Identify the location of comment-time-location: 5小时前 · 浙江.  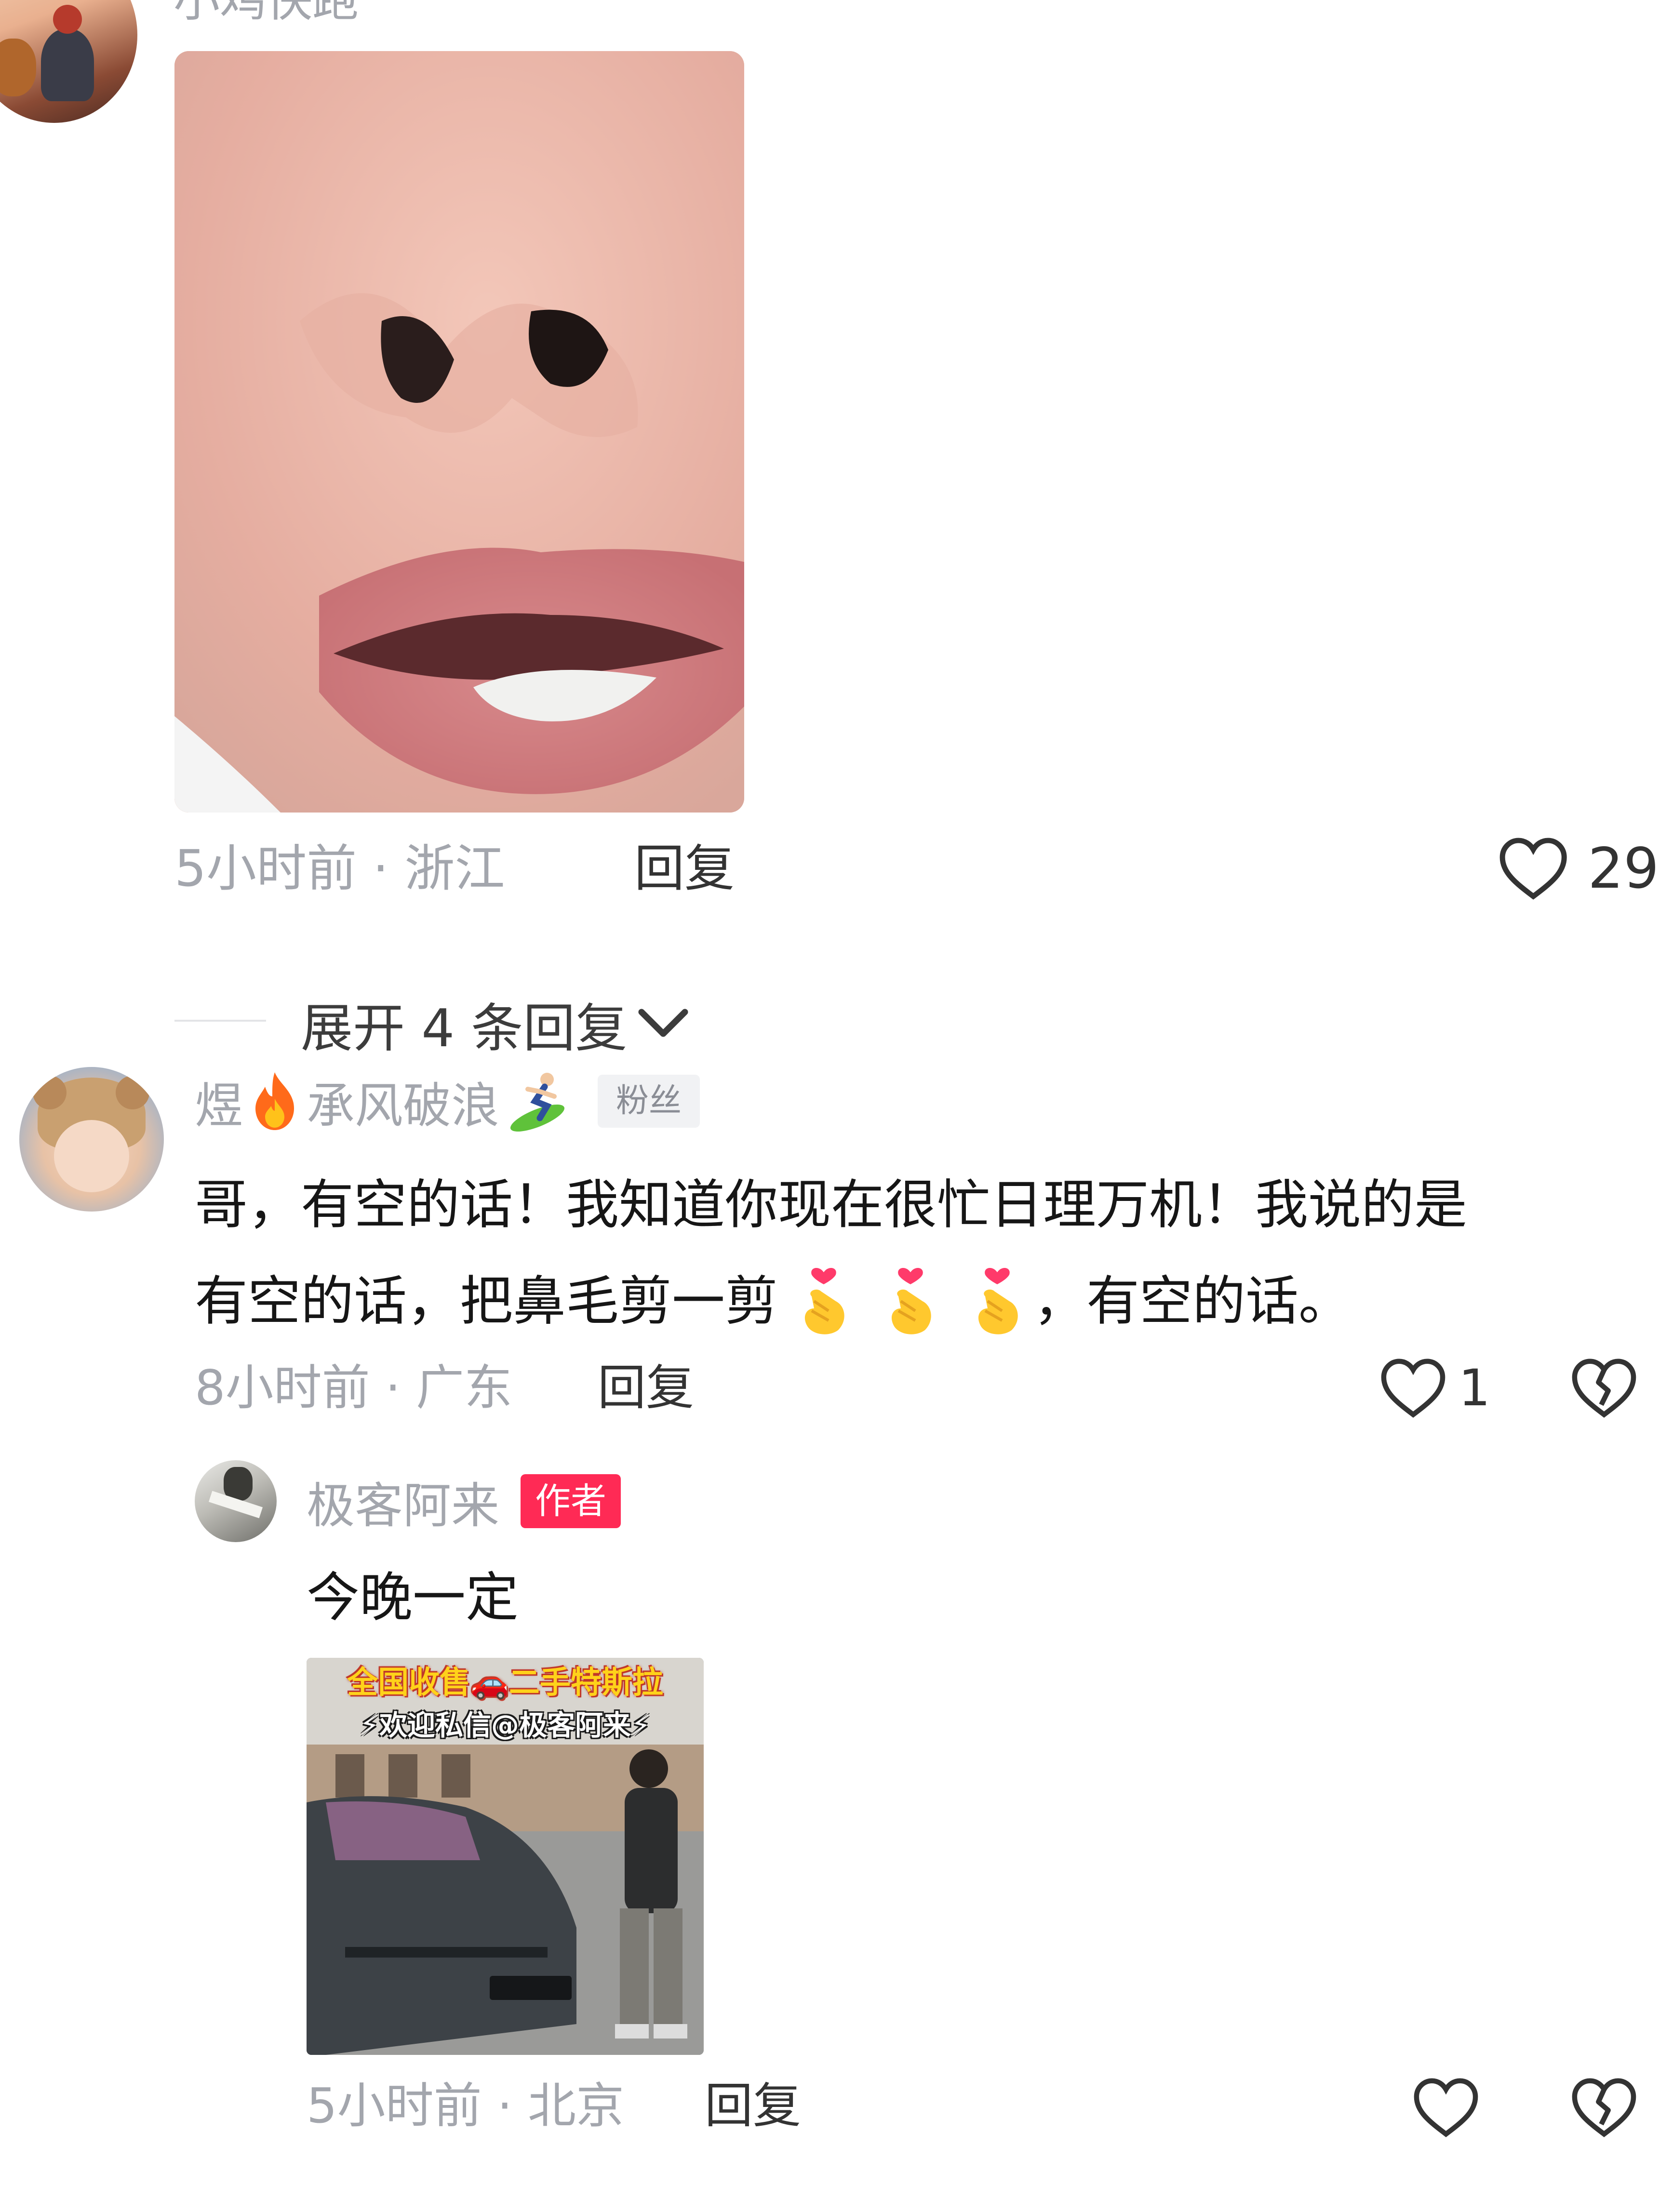
(339, 868).